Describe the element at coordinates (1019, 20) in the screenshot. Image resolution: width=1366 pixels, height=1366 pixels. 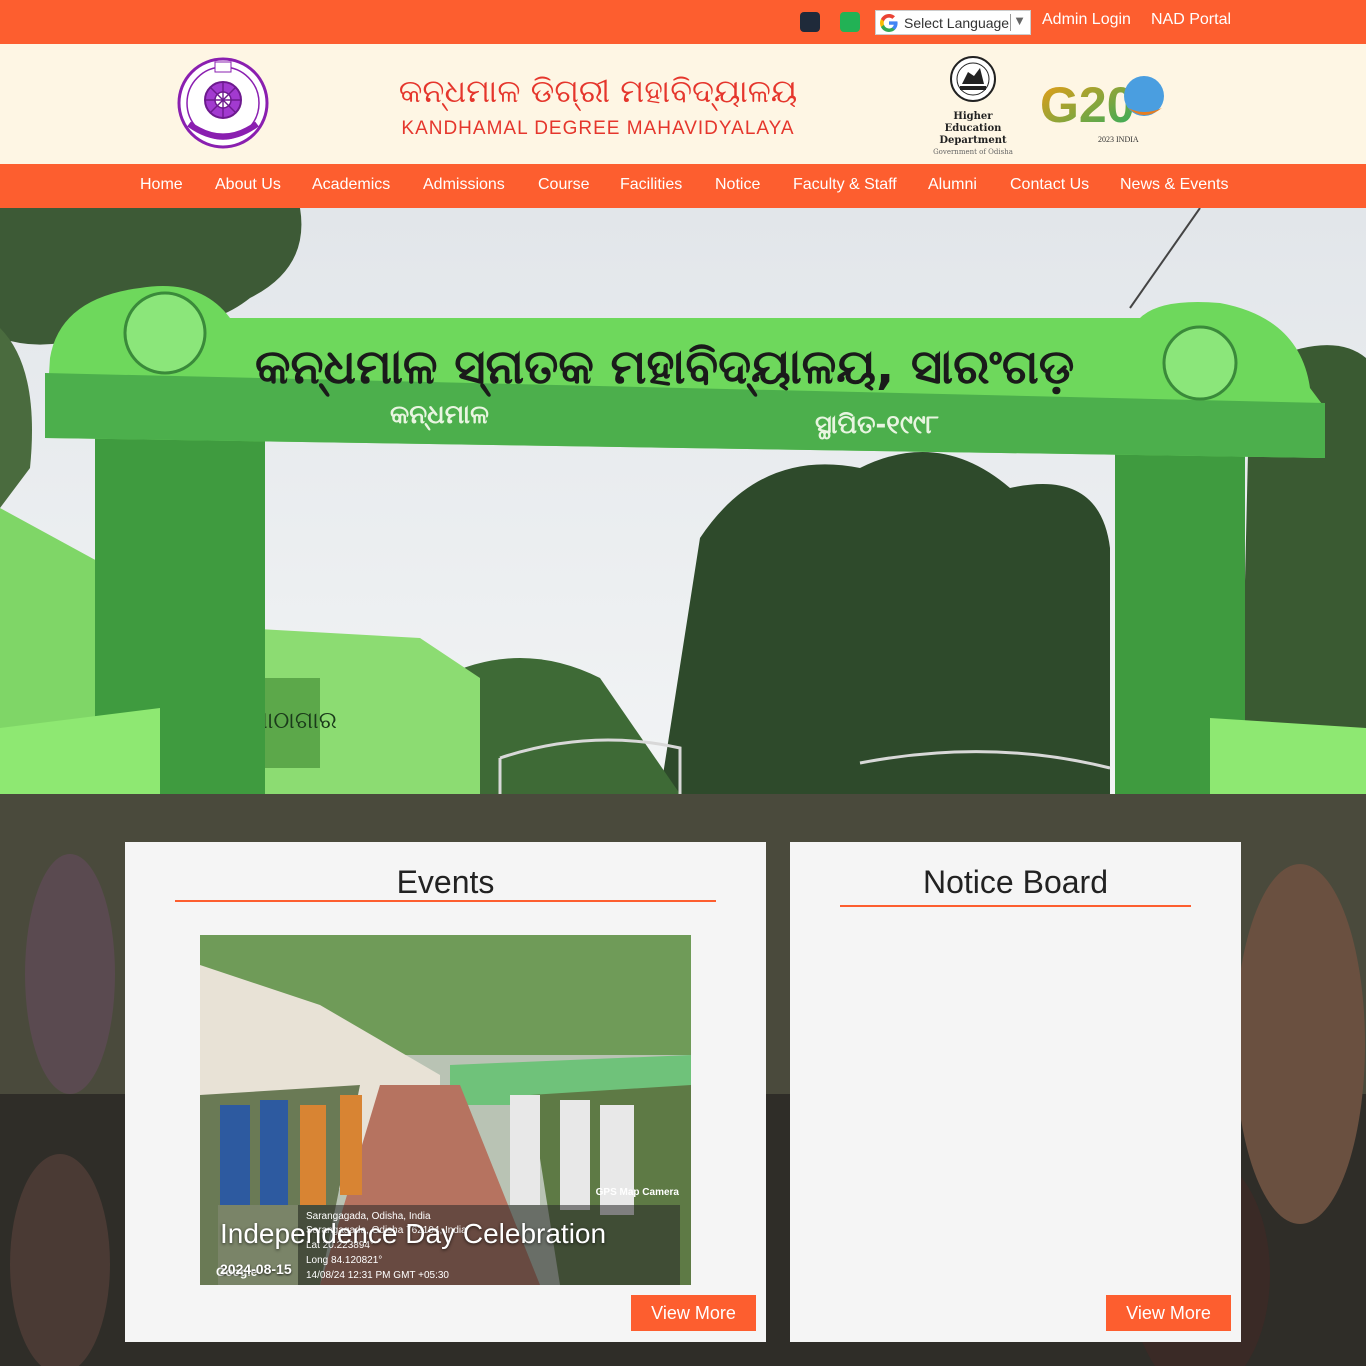
I see `dropdown-arrow-icon: ▼` at that location.